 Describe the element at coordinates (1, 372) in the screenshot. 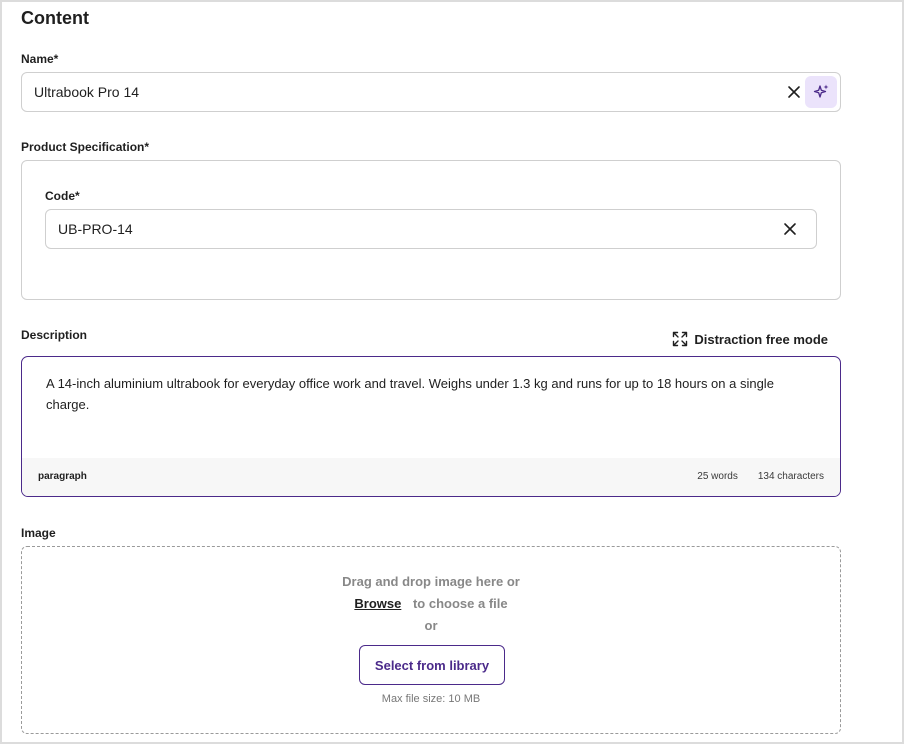

I see `left-border` at that location.